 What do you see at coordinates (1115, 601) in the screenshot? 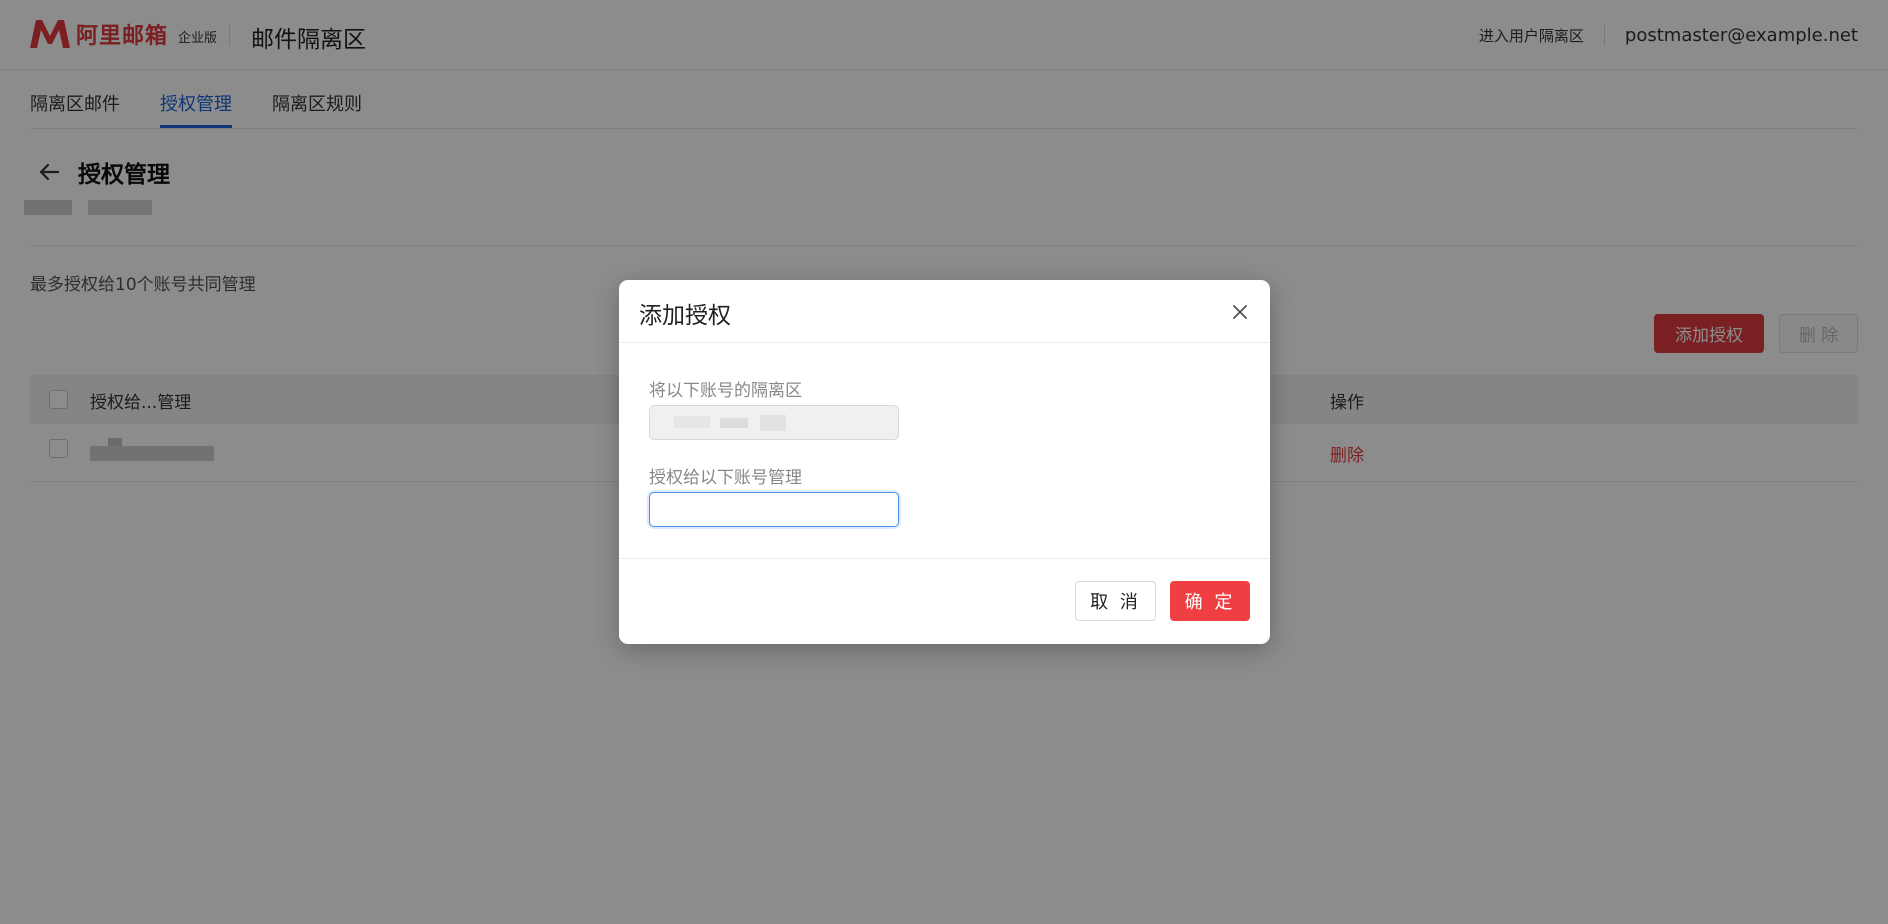
I see `cancel-button: 取 消` at bounding box center [1115, 601].